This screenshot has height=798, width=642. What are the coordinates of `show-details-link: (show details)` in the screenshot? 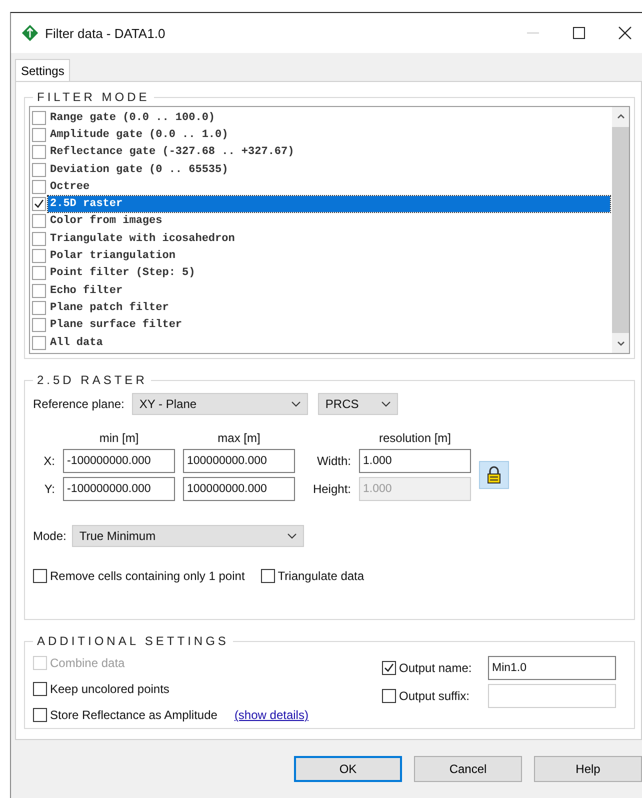 It's located at (271, 715).